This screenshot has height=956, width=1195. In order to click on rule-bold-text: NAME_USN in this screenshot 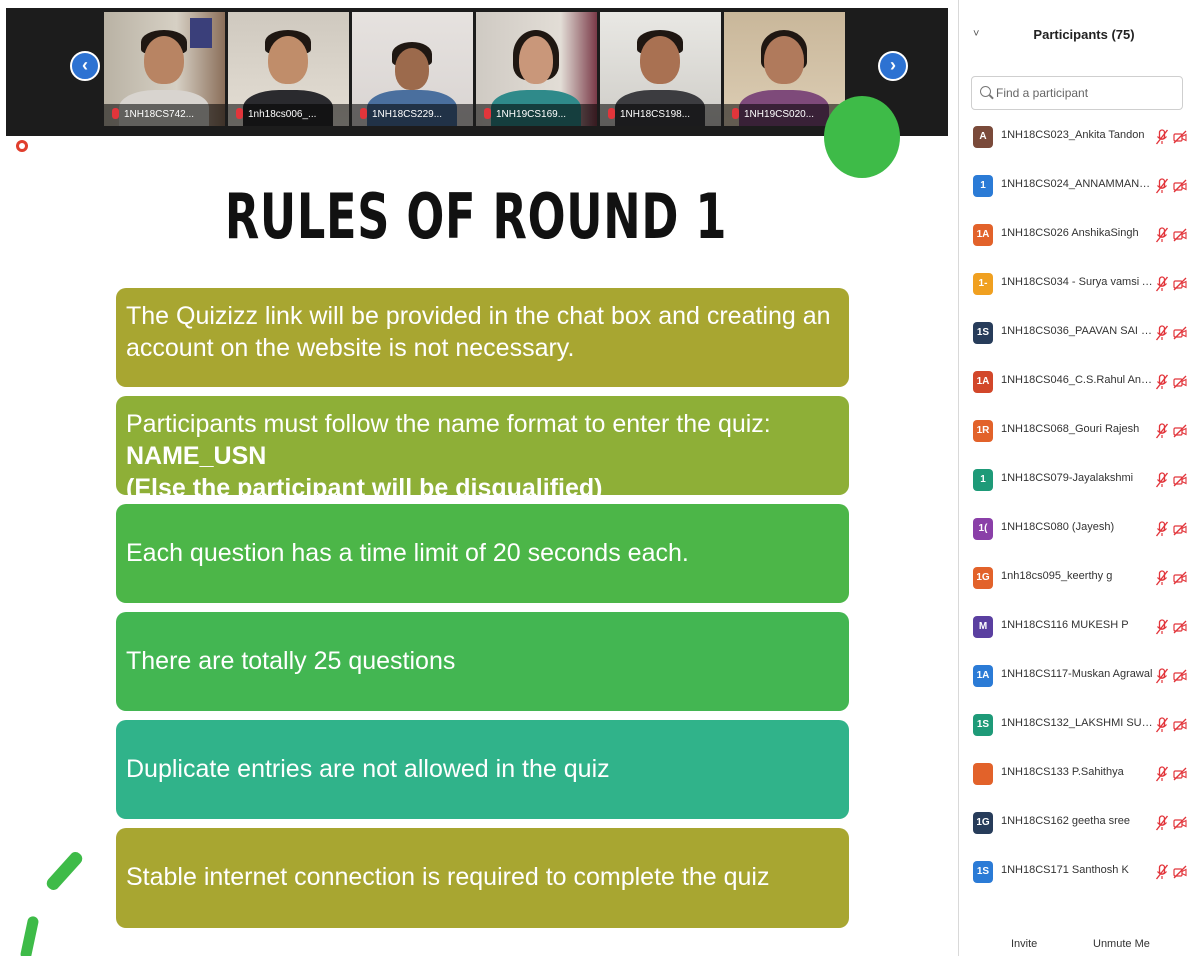, I will do `click(196, 456)`.